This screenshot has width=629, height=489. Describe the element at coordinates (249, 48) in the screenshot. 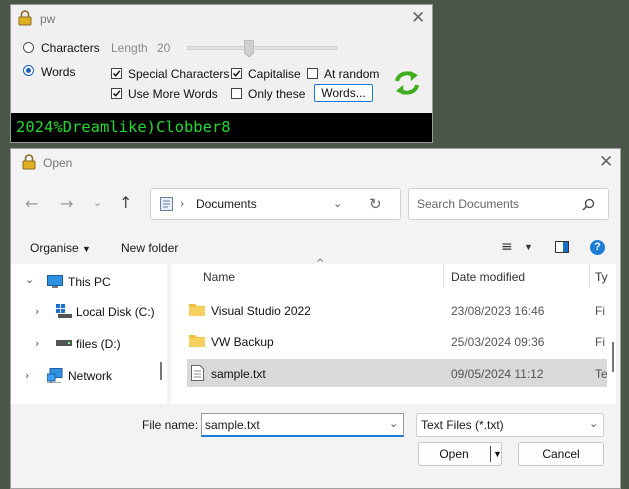

I see `length-slider-thumb` at that location.